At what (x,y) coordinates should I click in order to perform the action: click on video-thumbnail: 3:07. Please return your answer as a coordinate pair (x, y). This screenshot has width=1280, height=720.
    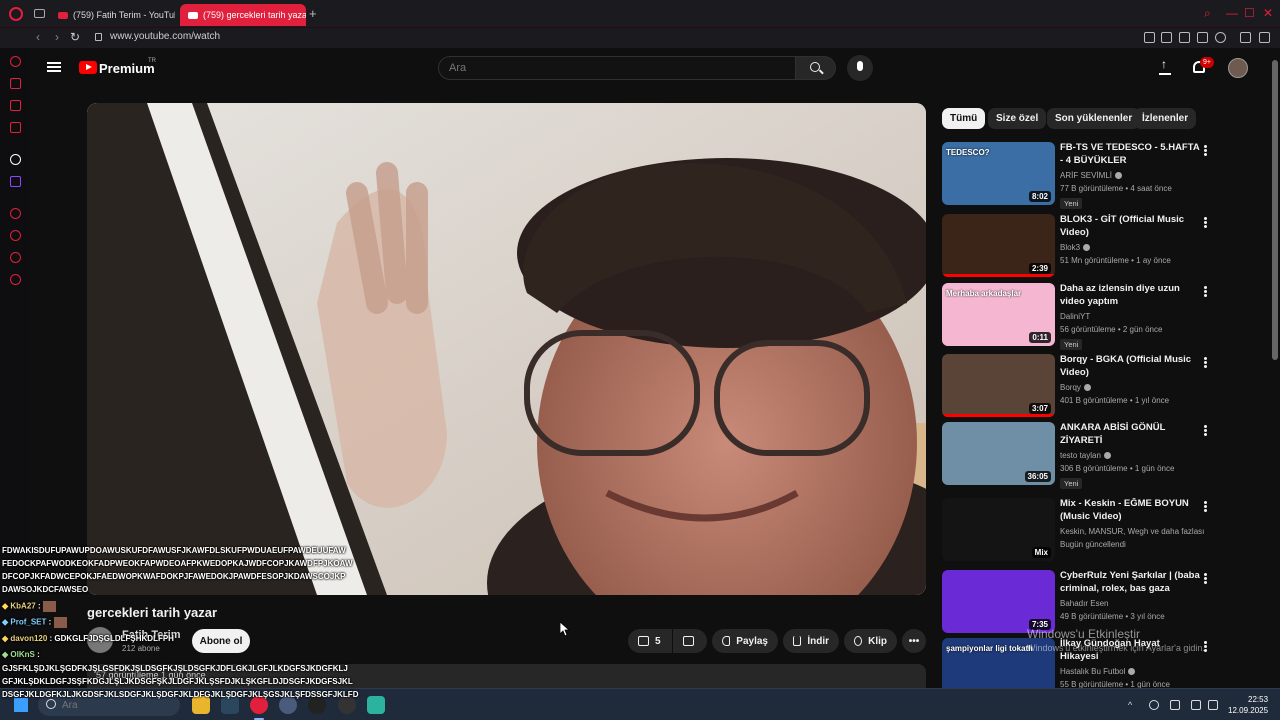
    Looking at the image, I should click on (998, 385).